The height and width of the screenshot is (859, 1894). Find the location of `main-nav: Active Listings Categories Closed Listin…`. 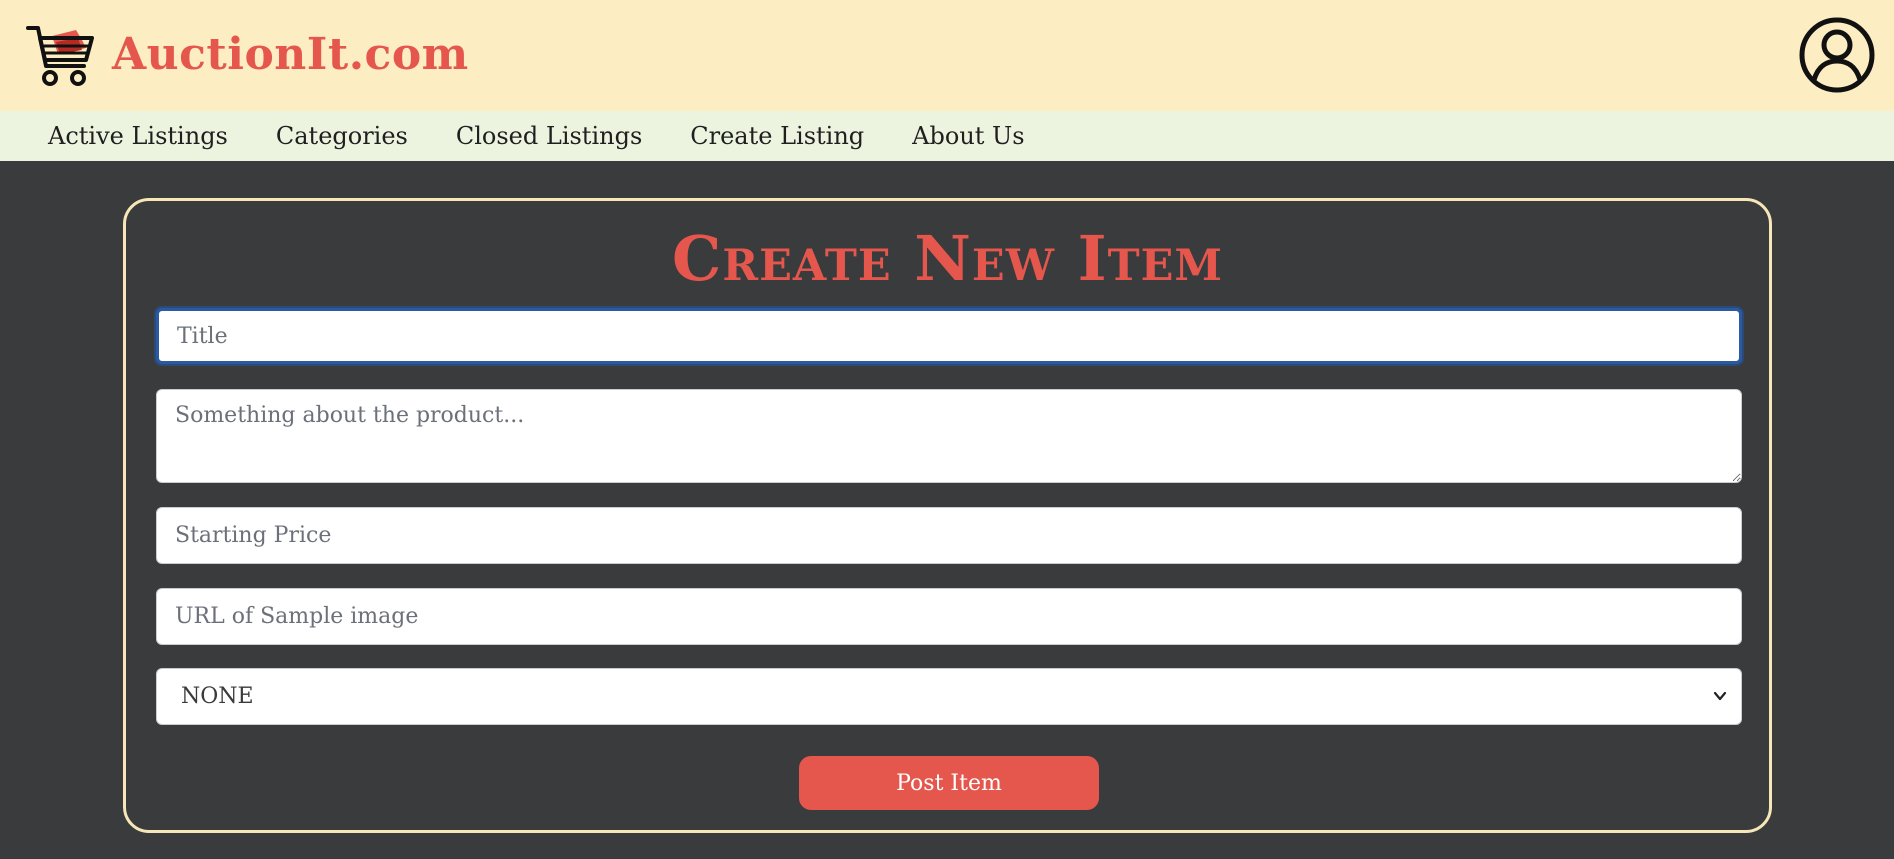

main-nav: Active Listings Categories Closed Listin… is located at coordinates (947, 136).